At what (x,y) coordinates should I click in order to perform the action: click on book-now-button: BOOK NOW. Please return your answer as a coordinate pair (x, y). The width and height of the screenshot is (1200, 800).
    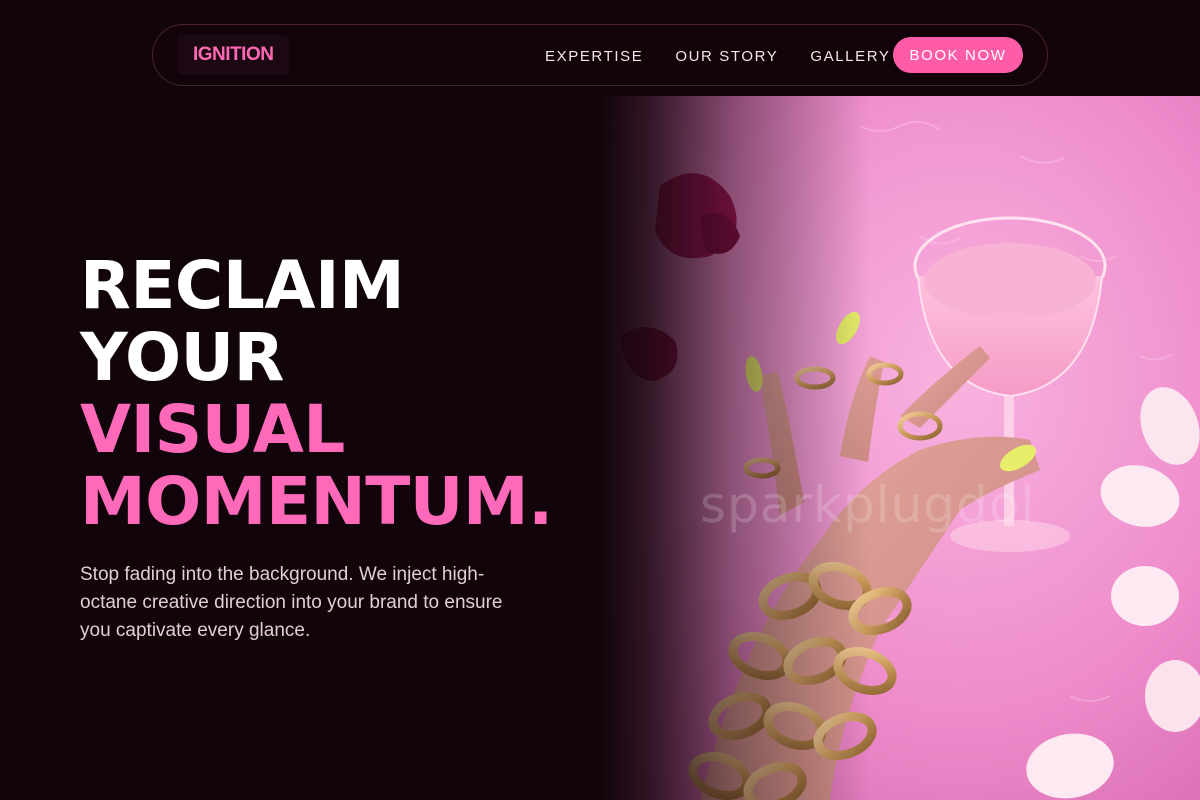
    Looking at the image, I should click on (958, 55).